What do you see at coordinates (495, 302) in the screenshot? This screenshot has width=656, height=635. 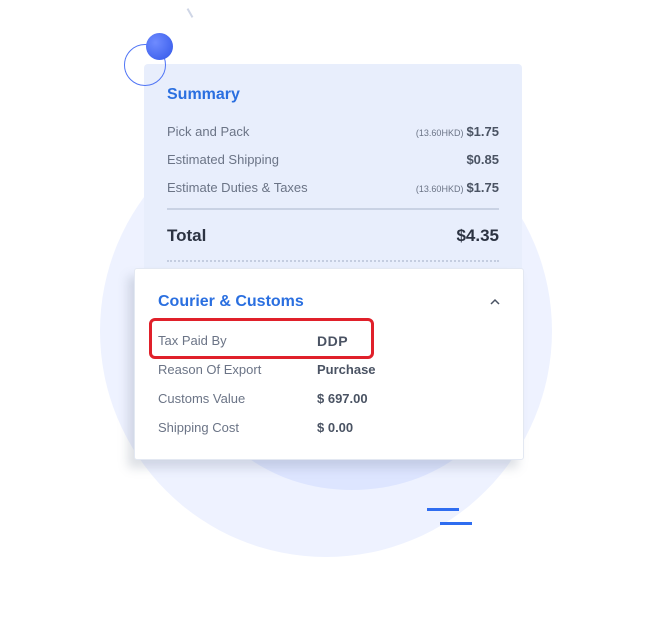 I see `chevron-up-icon` at bounding box center [495, 302].